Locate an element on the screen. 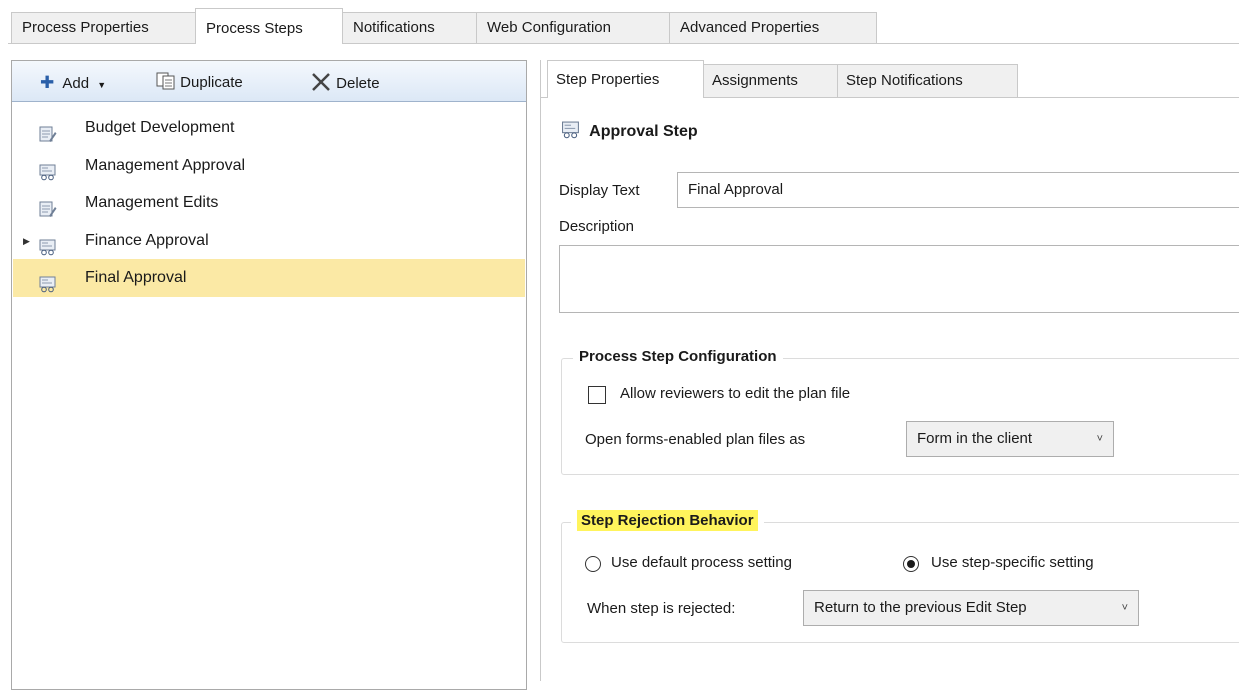 The height and width of the screenshot is (690, 1239). default-setting-label: Use default process setting is located at coordinates (701, 562).